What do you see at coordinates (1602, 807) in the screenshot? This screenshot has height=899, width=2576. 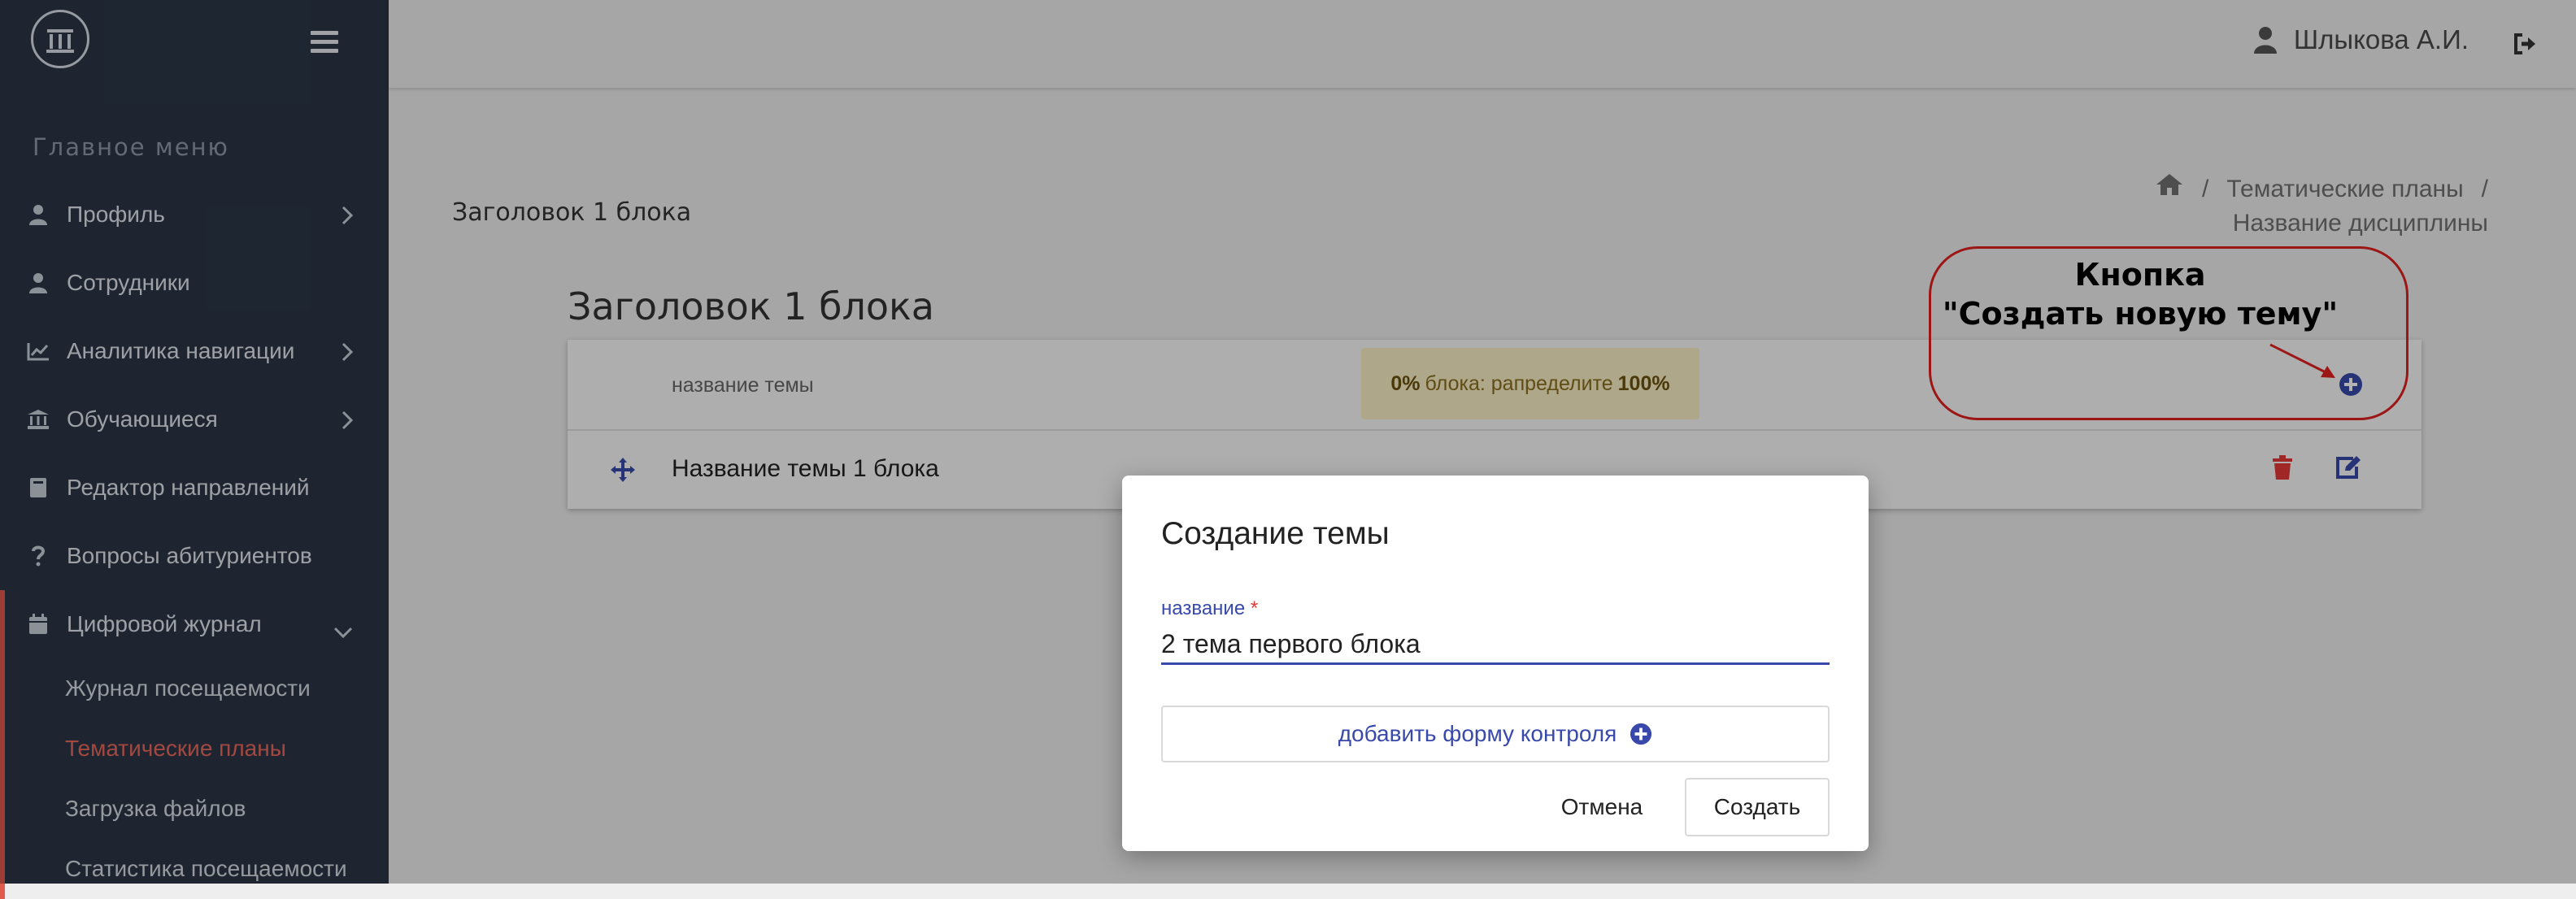 I see `cancel-button: Отмена` at bounding box center [1602, 807].